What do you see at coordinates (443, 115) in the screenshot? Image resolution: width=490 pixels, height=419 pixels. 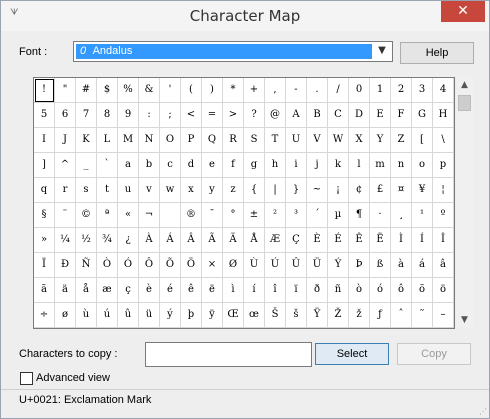 I see `character-cell: H` at bounding box center [443, 115].